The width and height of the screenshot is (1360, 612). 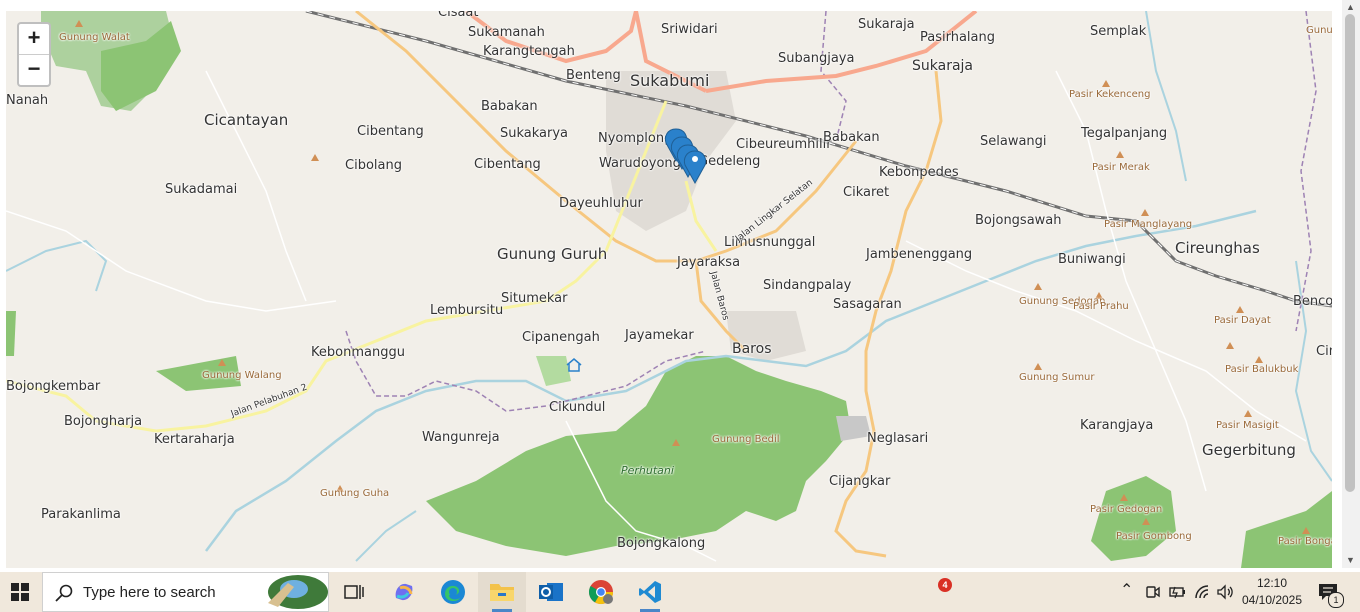 I want to click on shelter-icon, so click(x=574, y=365).